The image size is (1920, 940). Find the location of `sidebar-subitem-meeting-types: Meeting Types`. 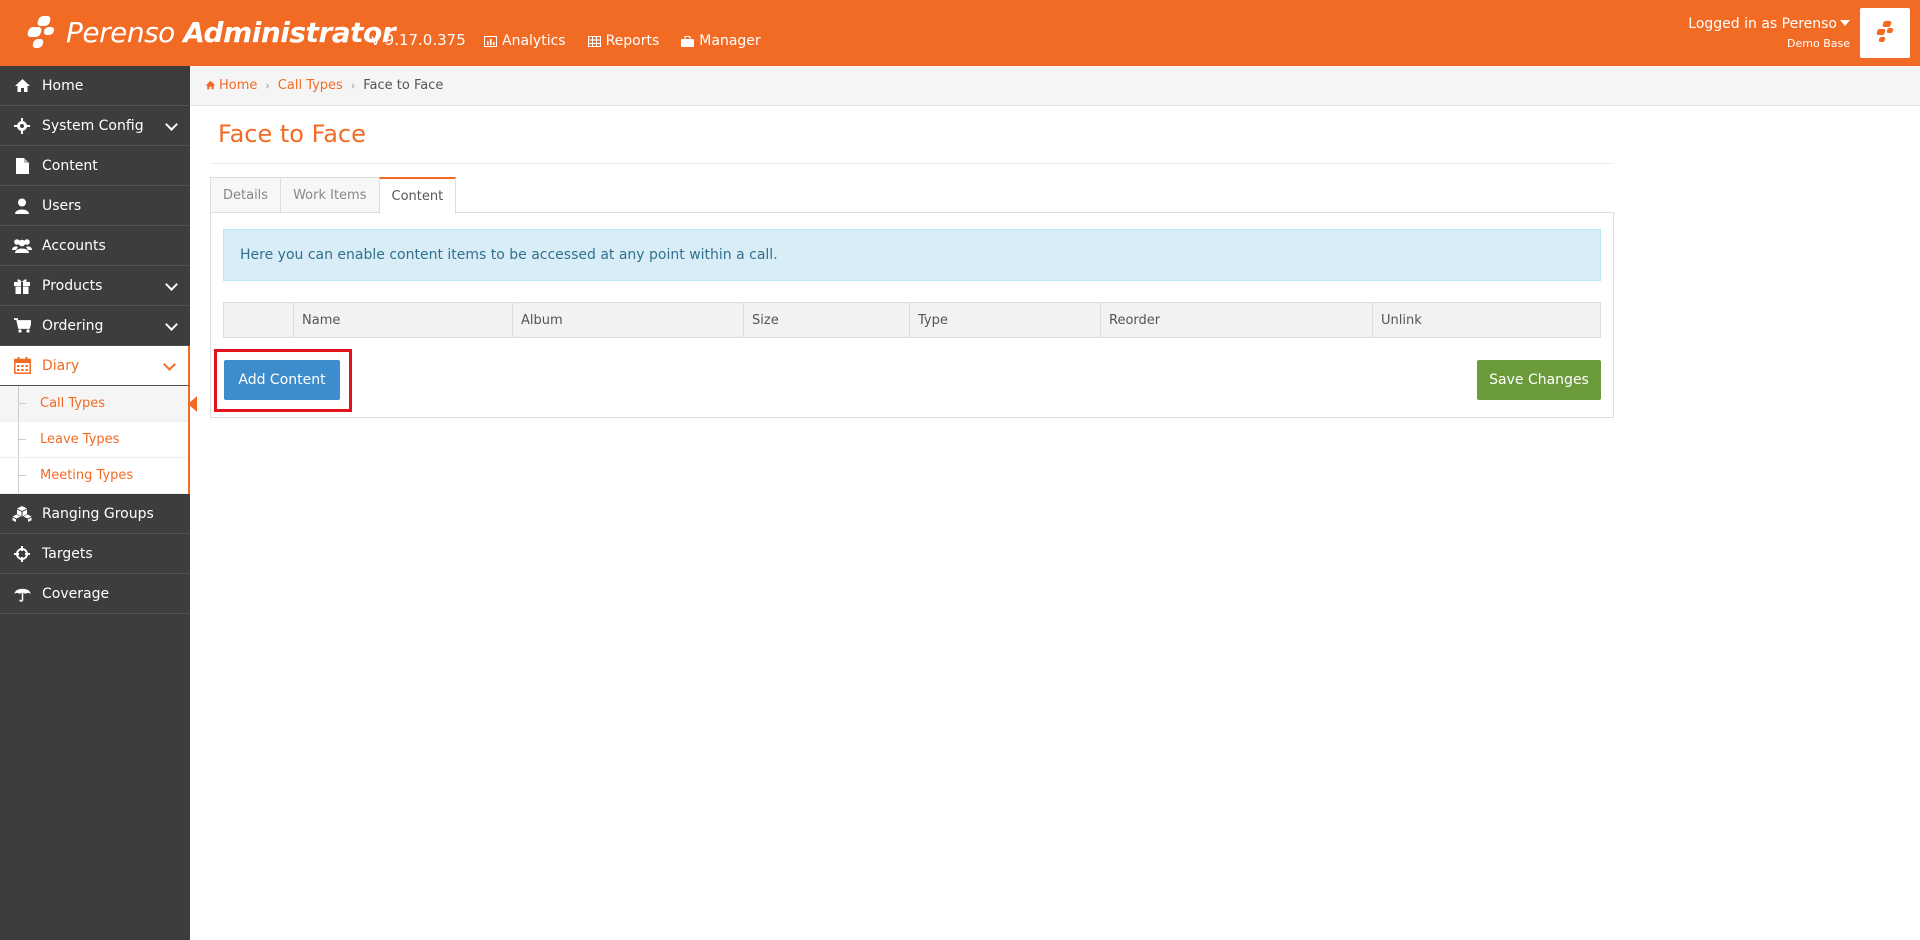

sidebar-subitem-meeting-types: Meeting Types is located at coordinates (94, 476).